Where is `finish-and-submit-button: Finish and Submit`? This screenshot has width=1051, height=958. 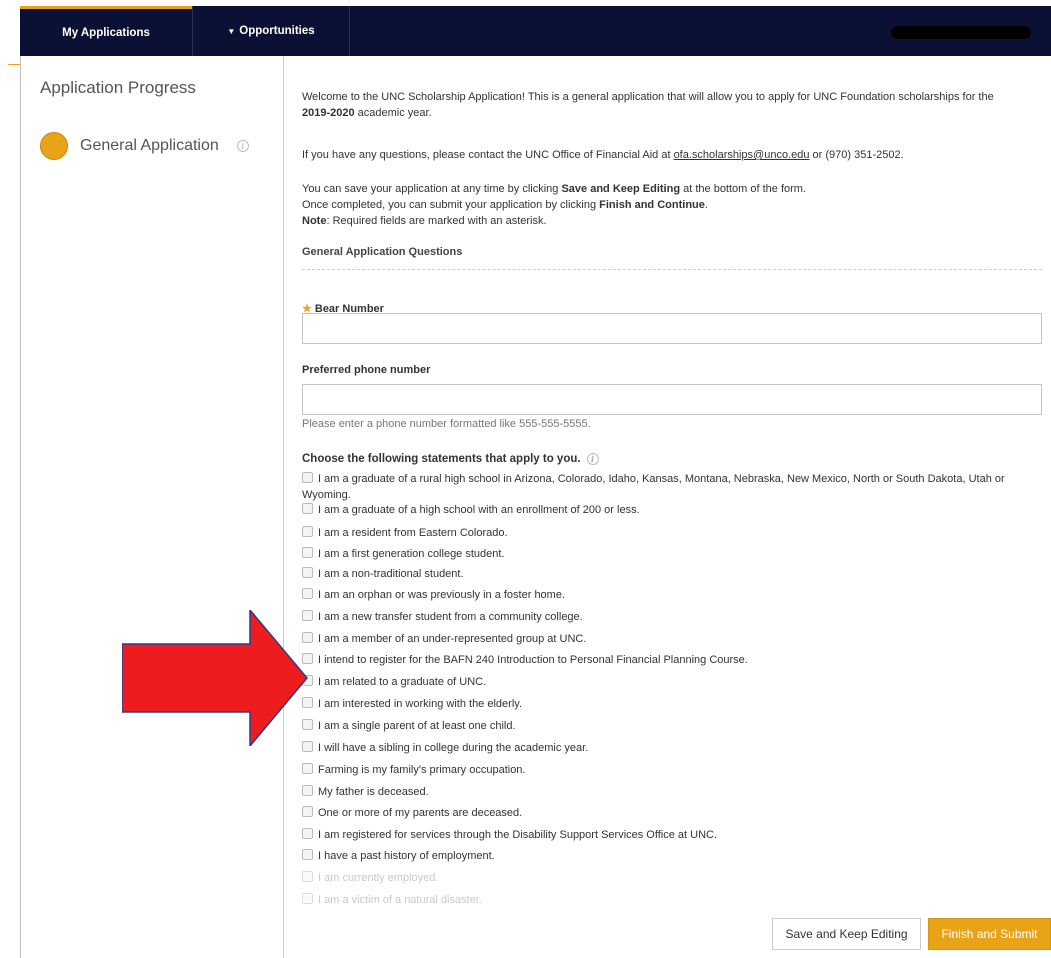 finish-and-submit-button: Finish and Submit is located at coordinates (989, 934).